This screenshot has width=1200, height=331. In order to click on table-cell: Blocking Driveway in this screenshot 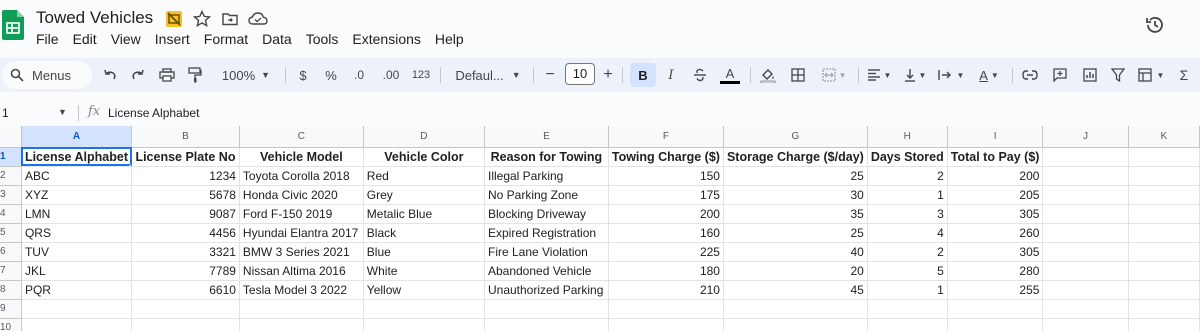, I will do `click(546, 213)`.